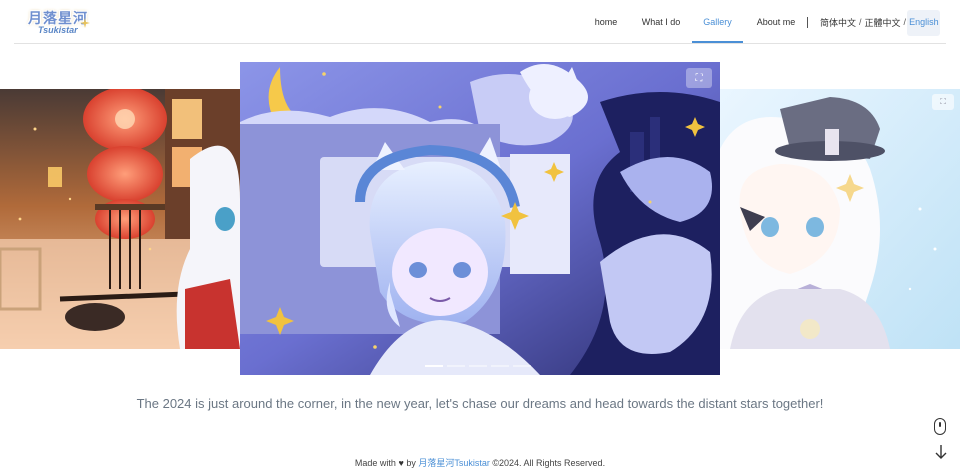 The image size is (960, 469). I want to click on footer-by: by, so click(411, 463).